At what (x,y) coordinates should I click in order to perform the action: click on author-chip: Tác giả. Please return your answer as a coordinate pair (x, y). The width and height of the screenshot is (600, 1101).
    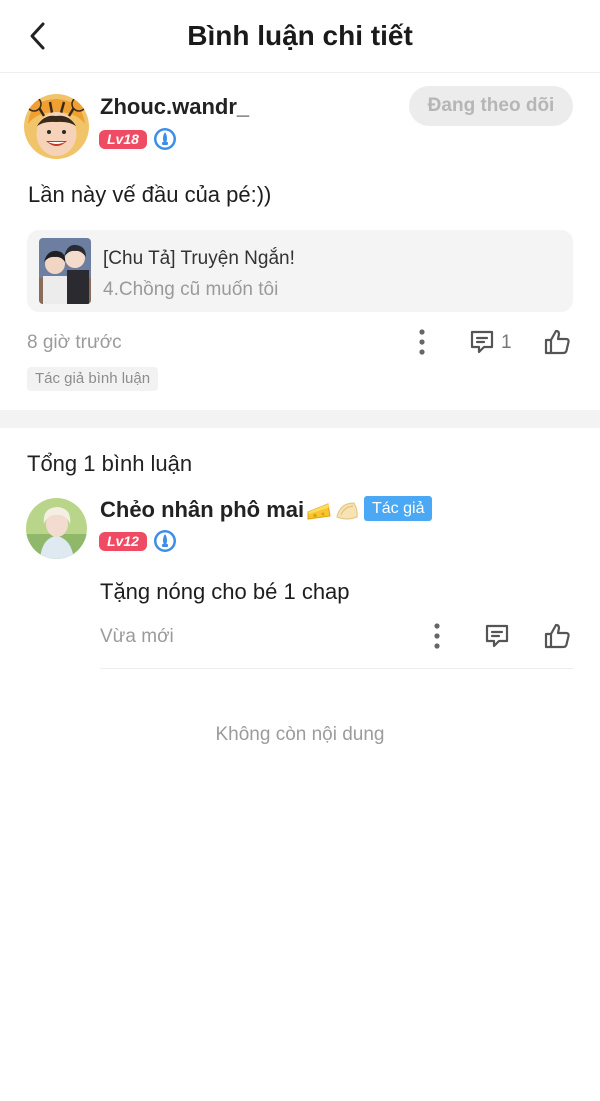
    Looking at the image, I should click on (398, 508).